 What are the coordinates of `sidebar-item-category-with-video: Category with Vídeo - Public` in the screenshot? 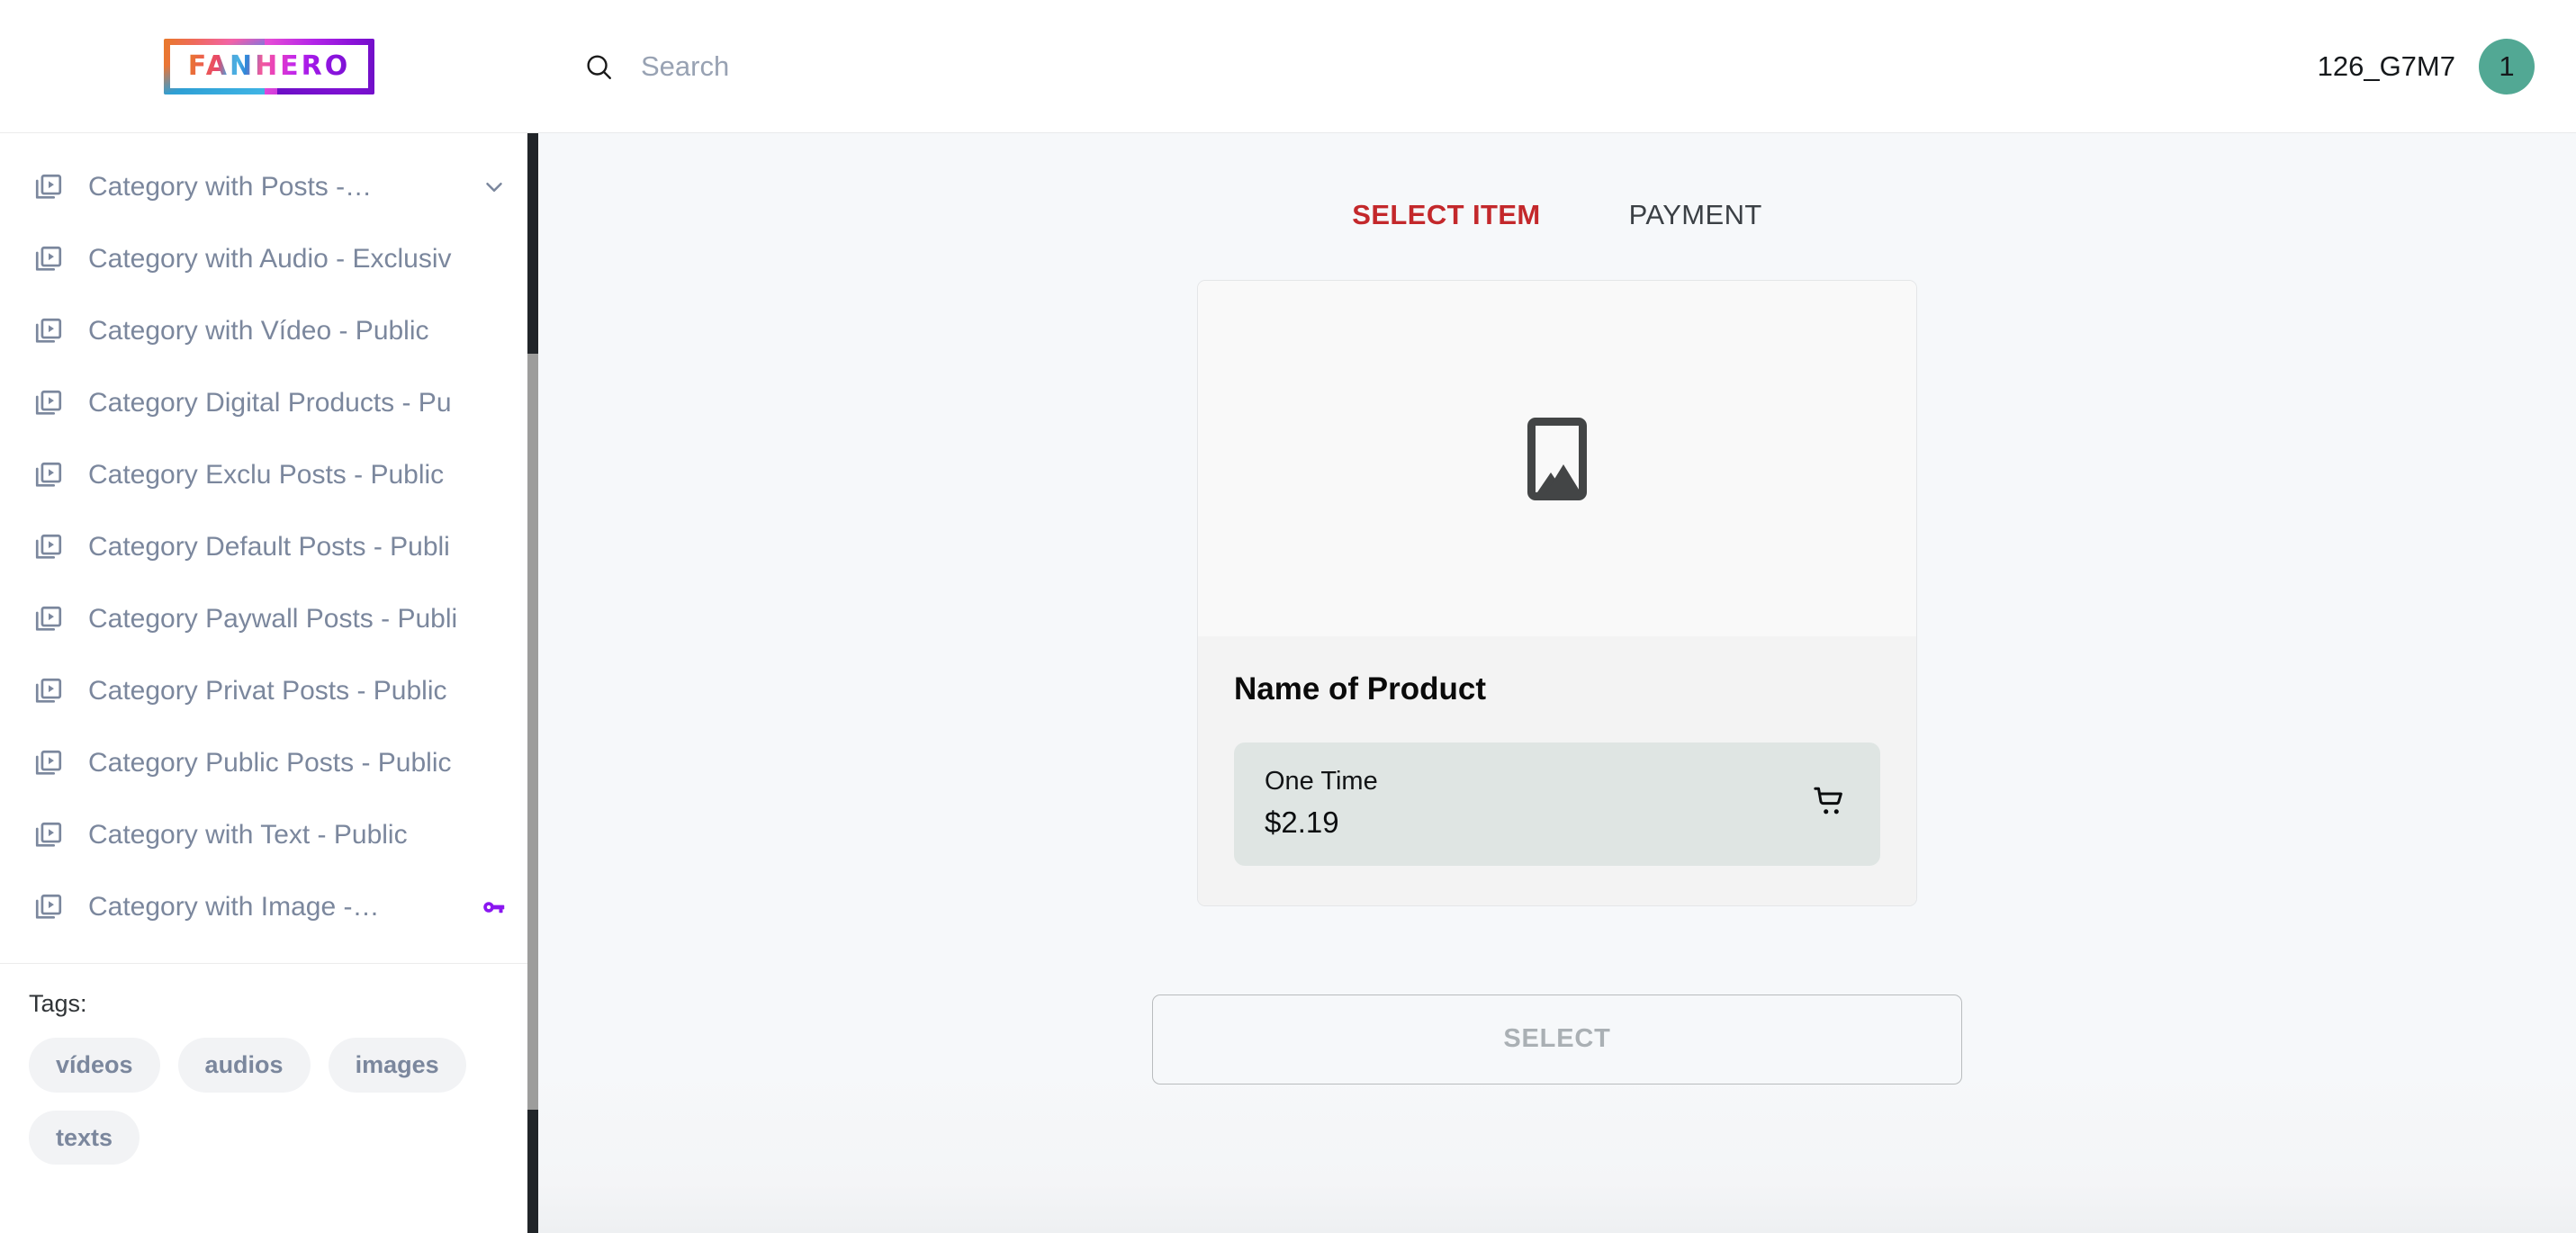 It's located at (269, 331).